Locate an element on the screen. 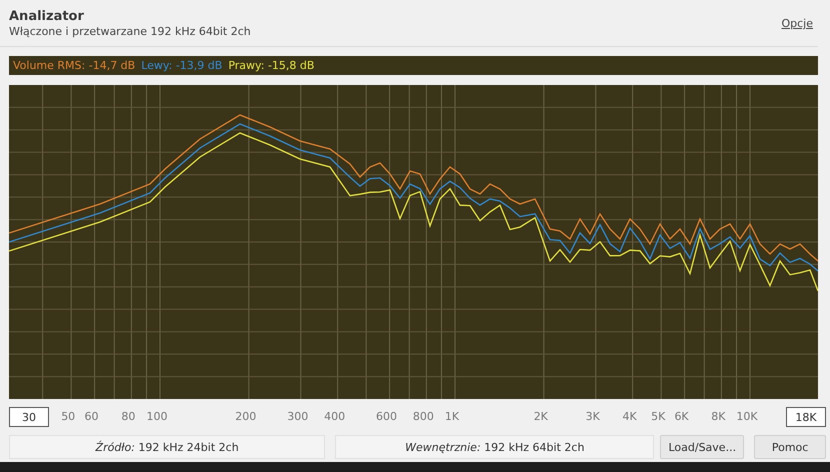 This screenshot has width=830, height=472. axis-label: 6K is located at coordinates (681, 416).